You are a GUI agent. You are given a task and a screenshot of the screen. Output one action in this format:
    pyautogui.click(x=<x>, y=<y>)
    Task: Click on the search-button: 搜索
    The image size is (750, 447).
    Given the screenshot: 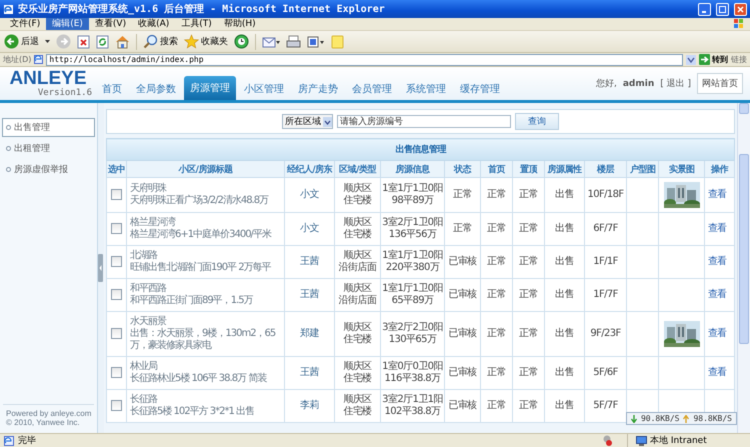 What is the action you would take?
    pyautogui.click(x=160, y=41)
    